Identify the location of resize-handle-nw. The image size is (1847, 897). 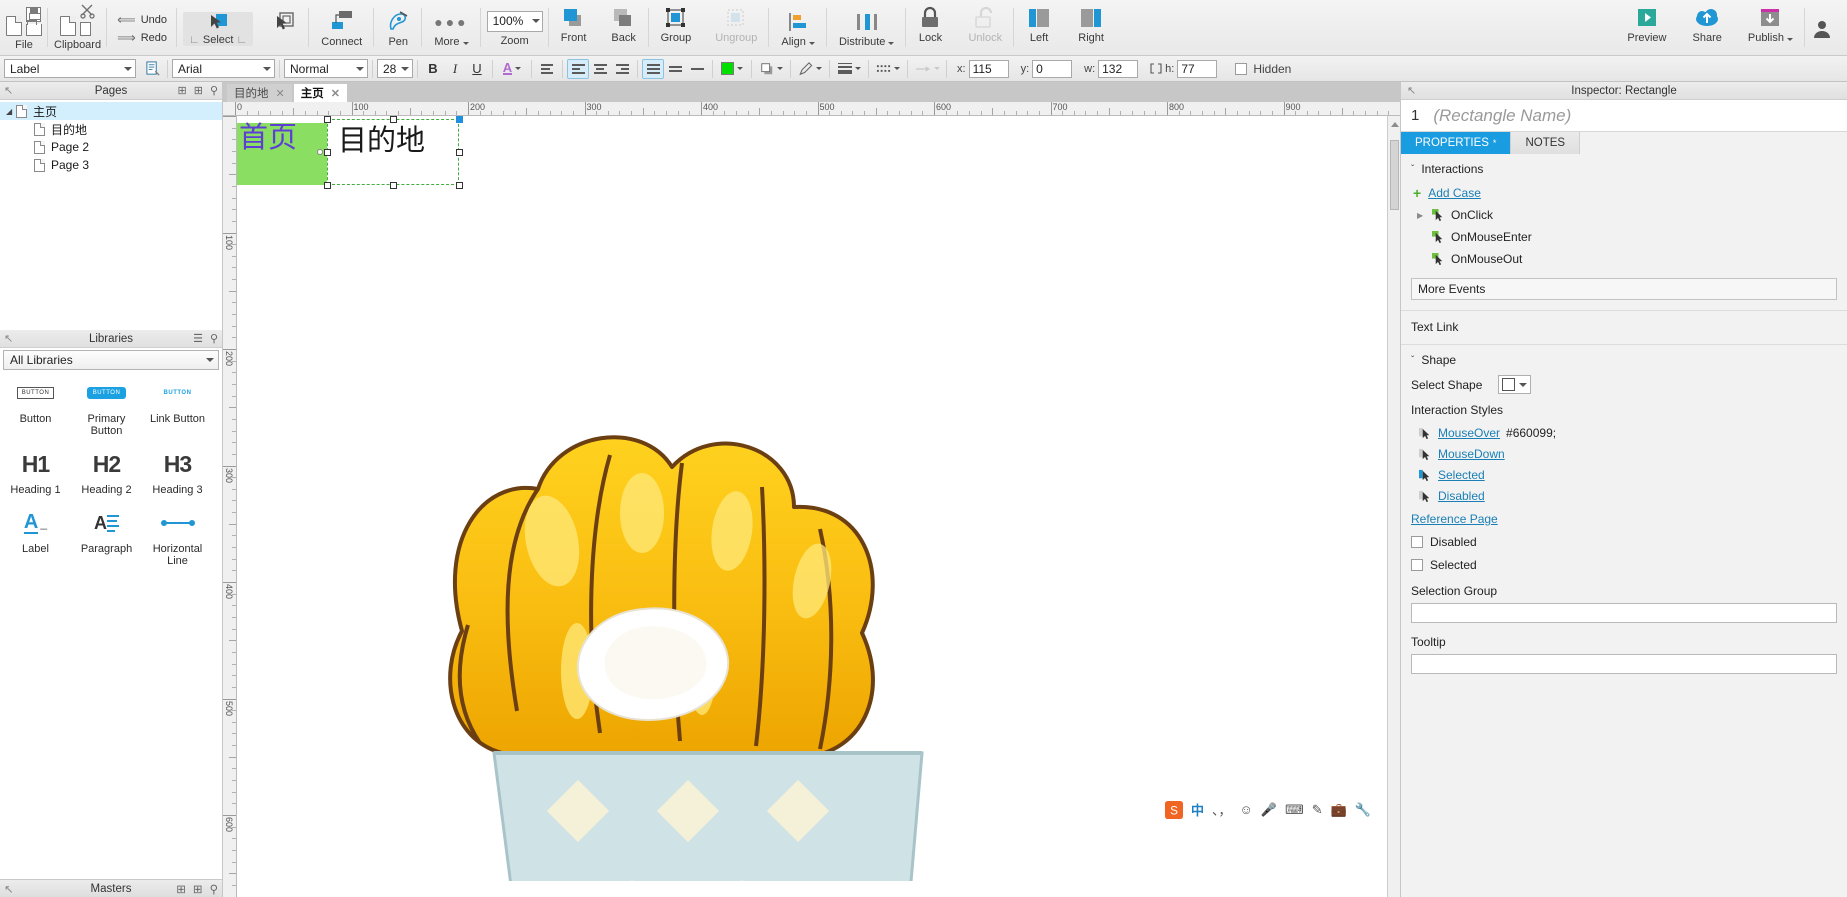
(327, 119).